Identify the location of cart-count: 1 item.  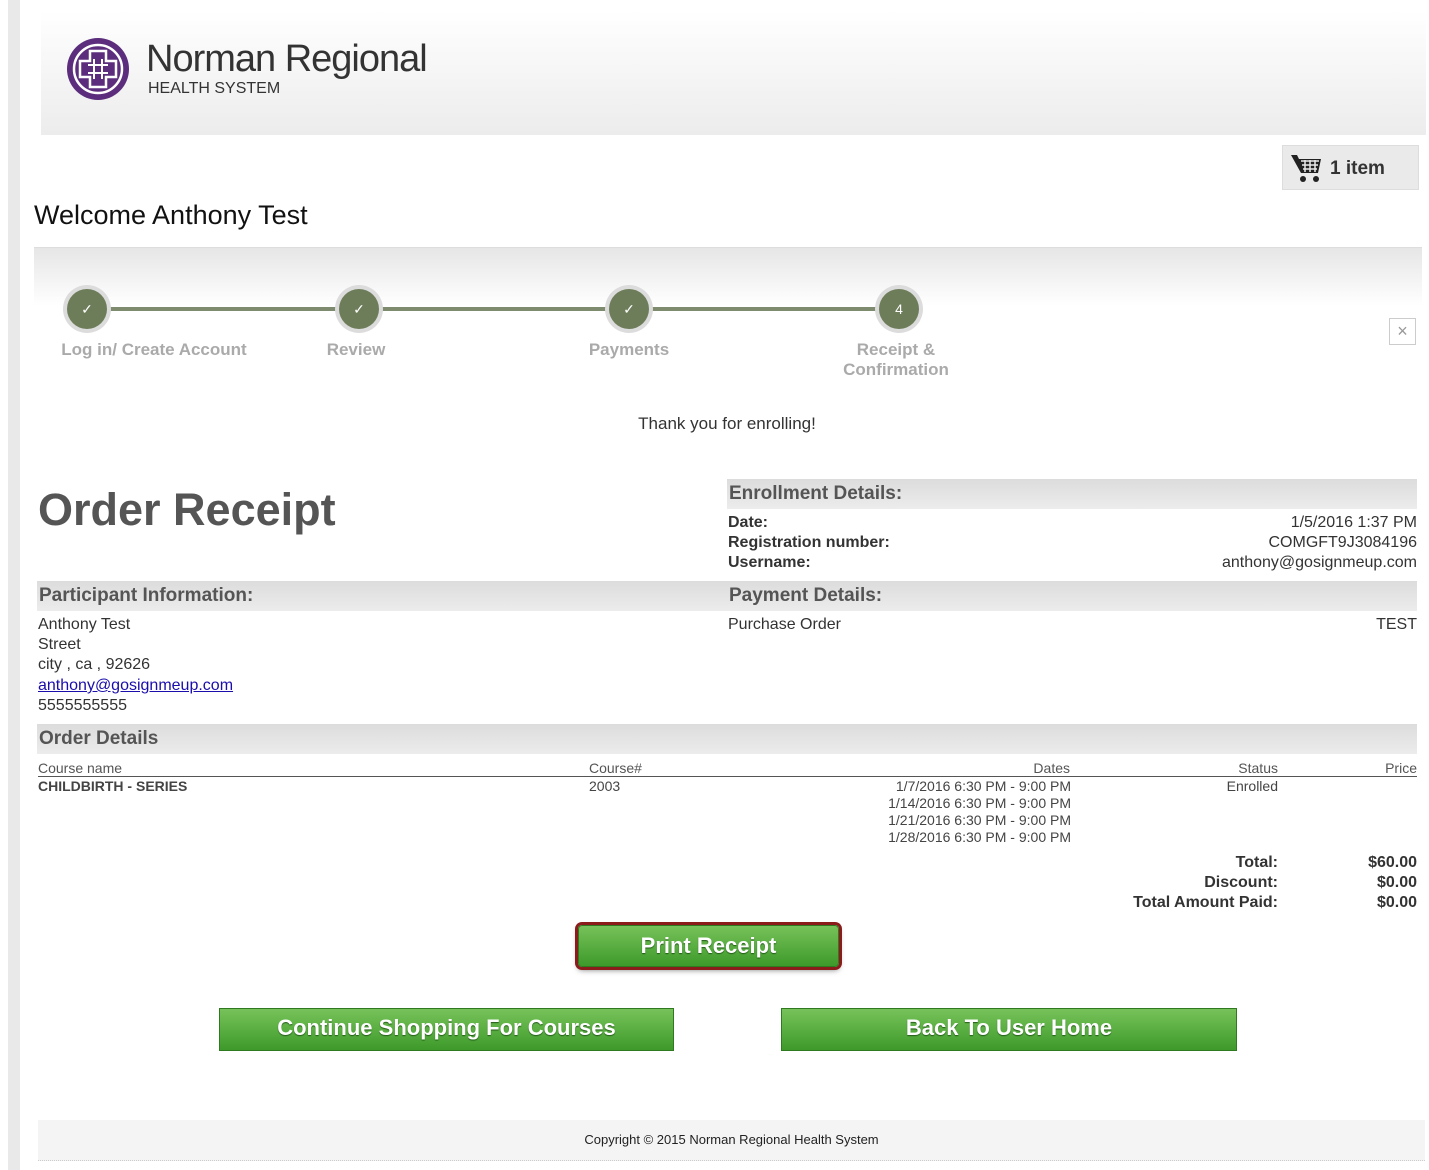
(1357, 168).